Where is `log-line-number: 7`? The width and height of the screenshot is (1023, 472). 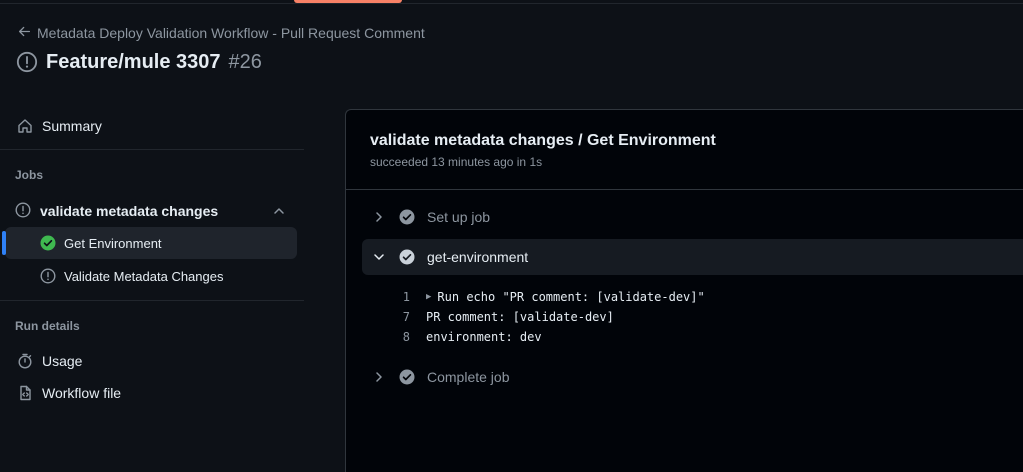
log-line-number: 7 is located at coordinates (406, 317).